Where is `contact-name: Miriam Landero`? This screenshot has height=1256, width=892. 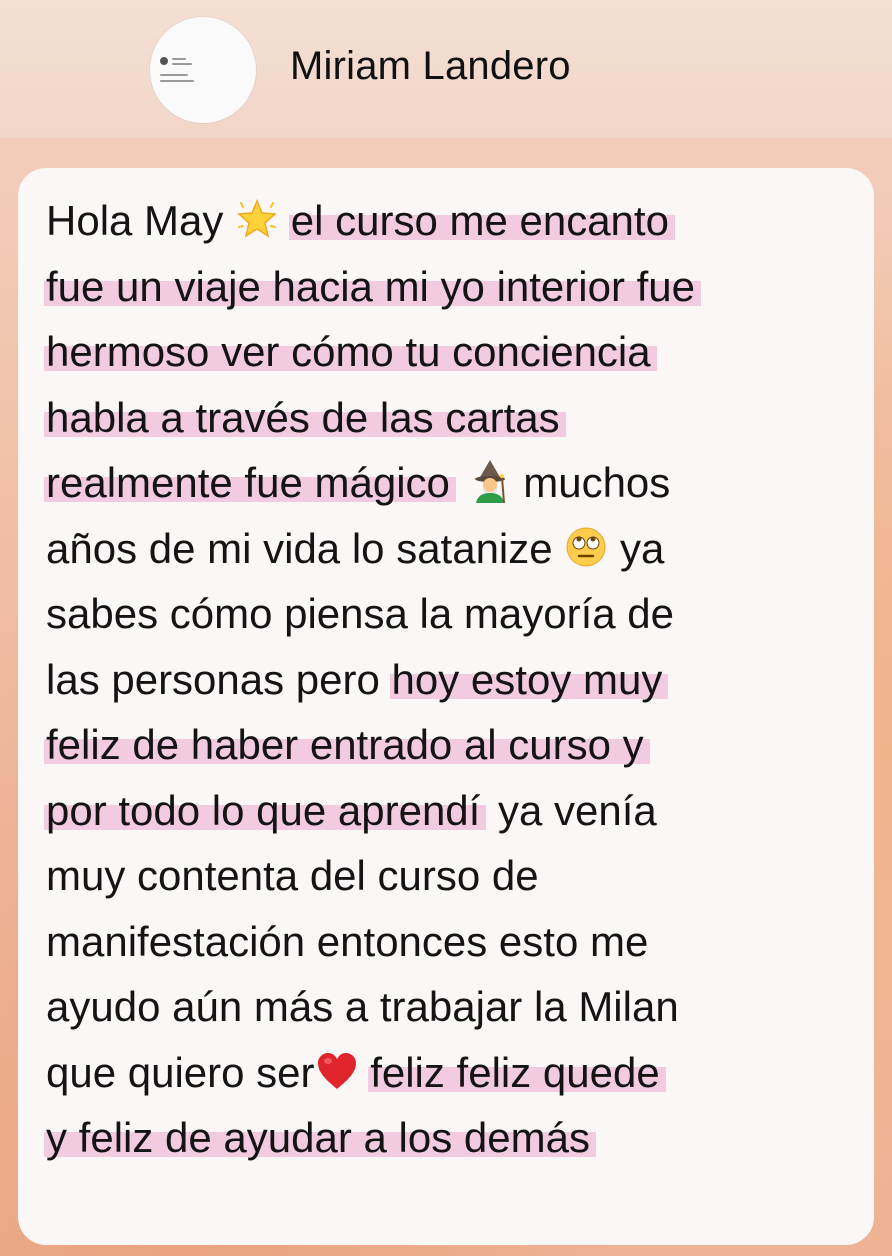 contact-name: Miriam Landero is located at coordinates (430, 66).